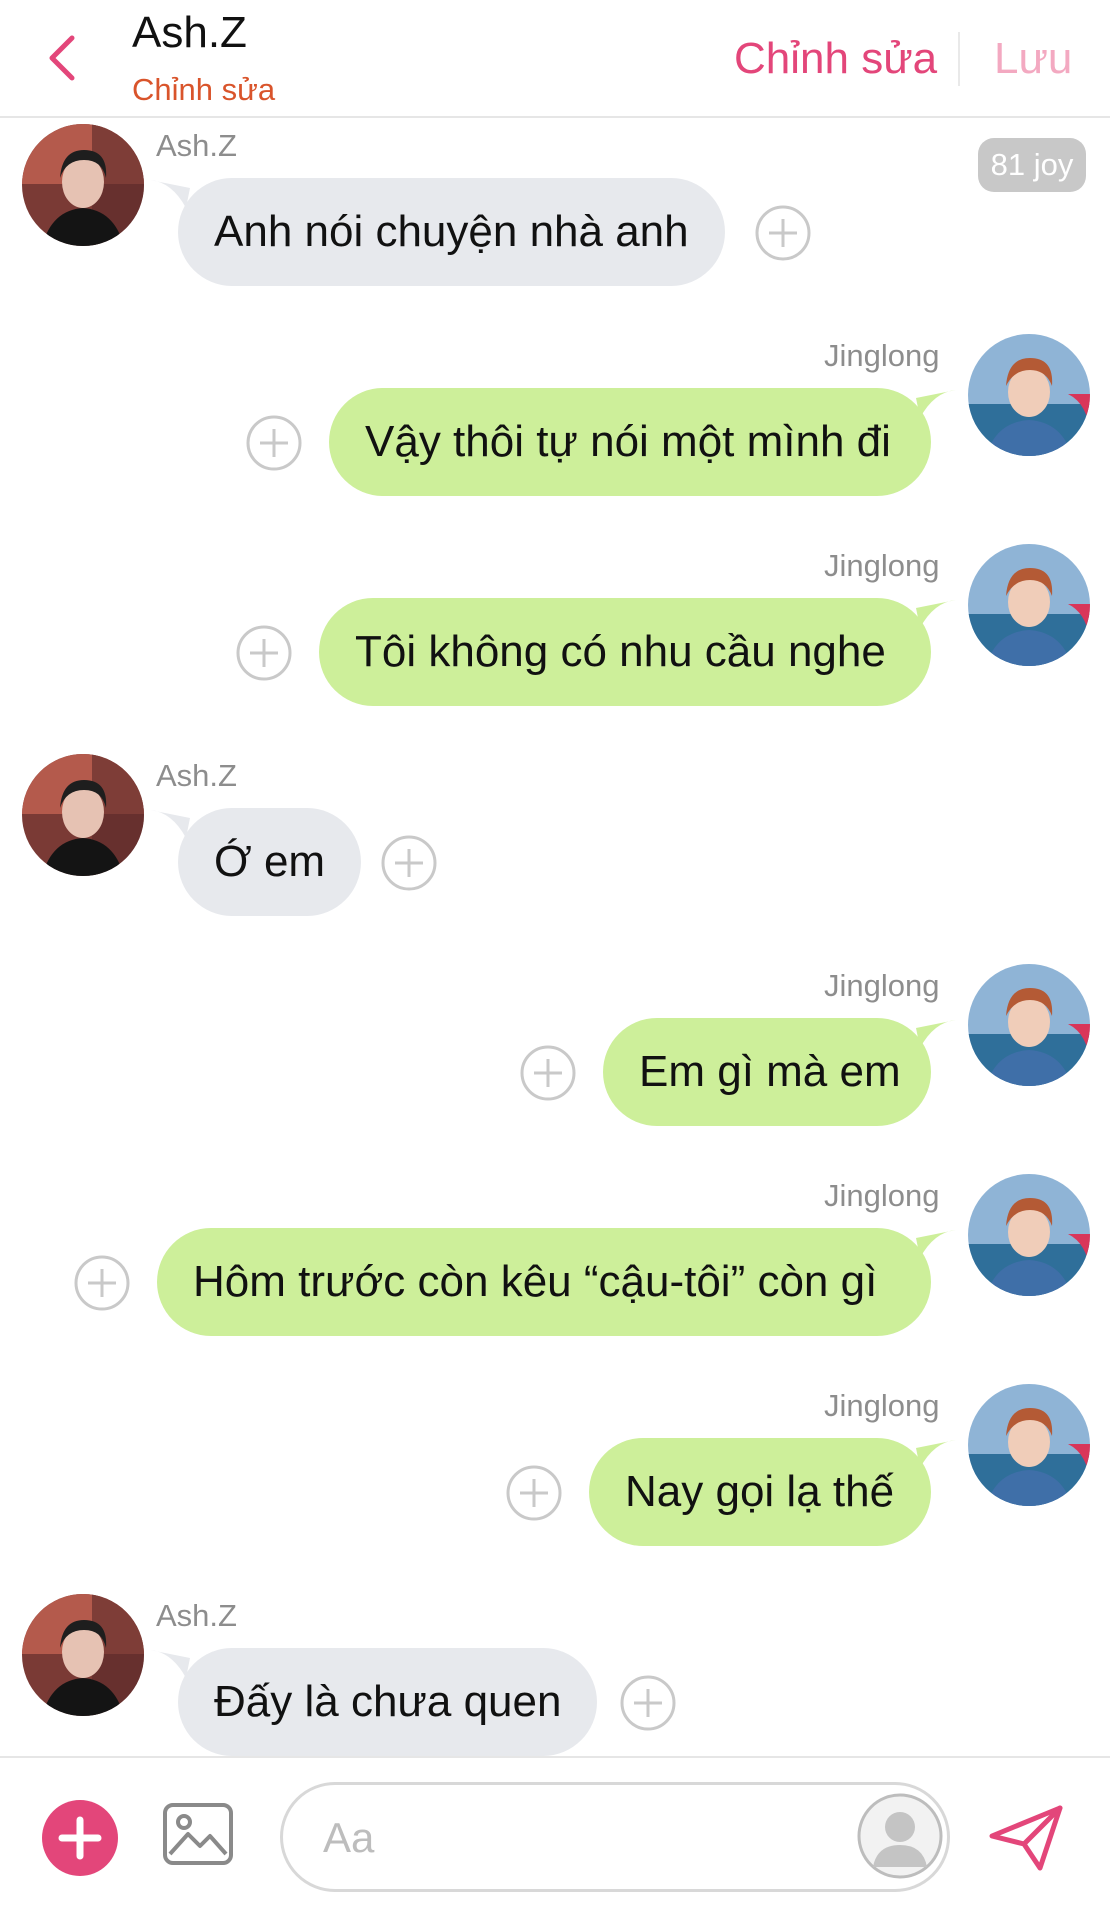  What do you see at coordinates (189, 32) in the screenshot?
I see `chat-title: Ash.Z` at bounding box center [189, 32].